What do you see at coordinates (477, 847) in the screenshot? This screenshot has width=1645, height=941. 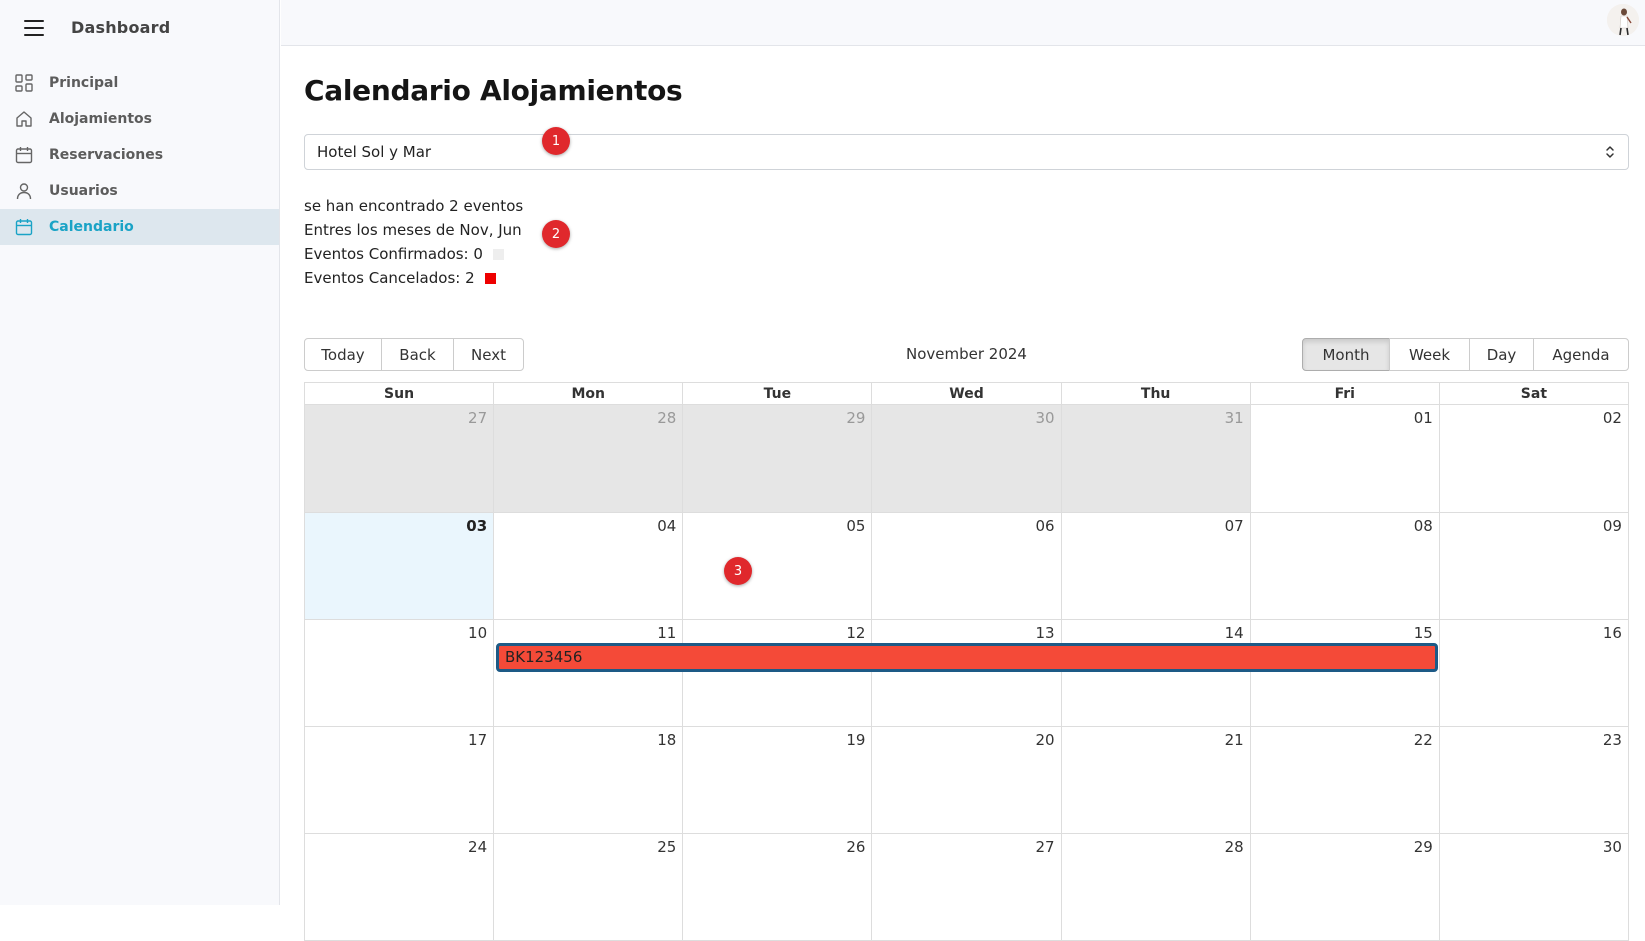 I see `day-number: 24` at bounding box center [477, 847].